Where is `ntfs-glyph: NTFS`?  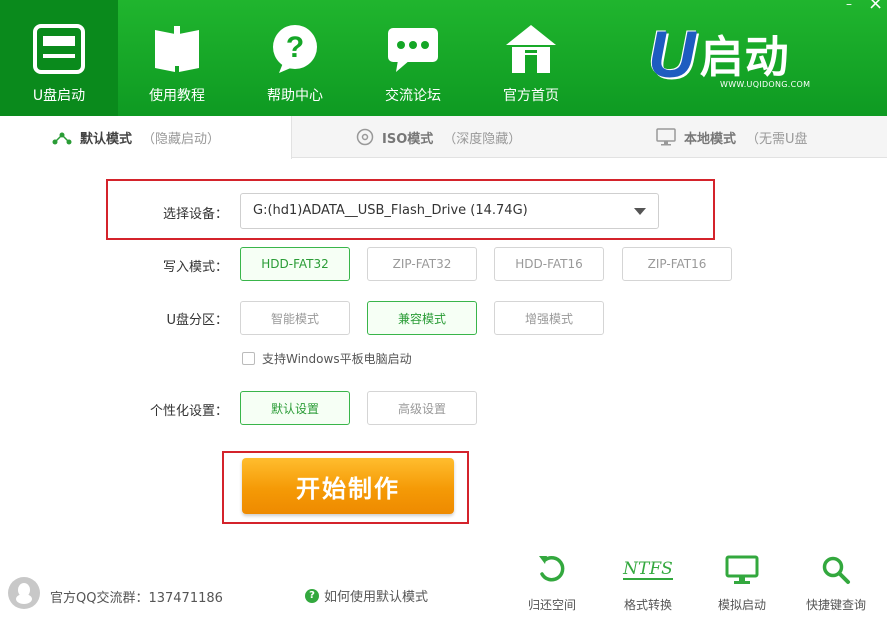
ntfs-glyph: NTFS is located at coordinates (648, 569).